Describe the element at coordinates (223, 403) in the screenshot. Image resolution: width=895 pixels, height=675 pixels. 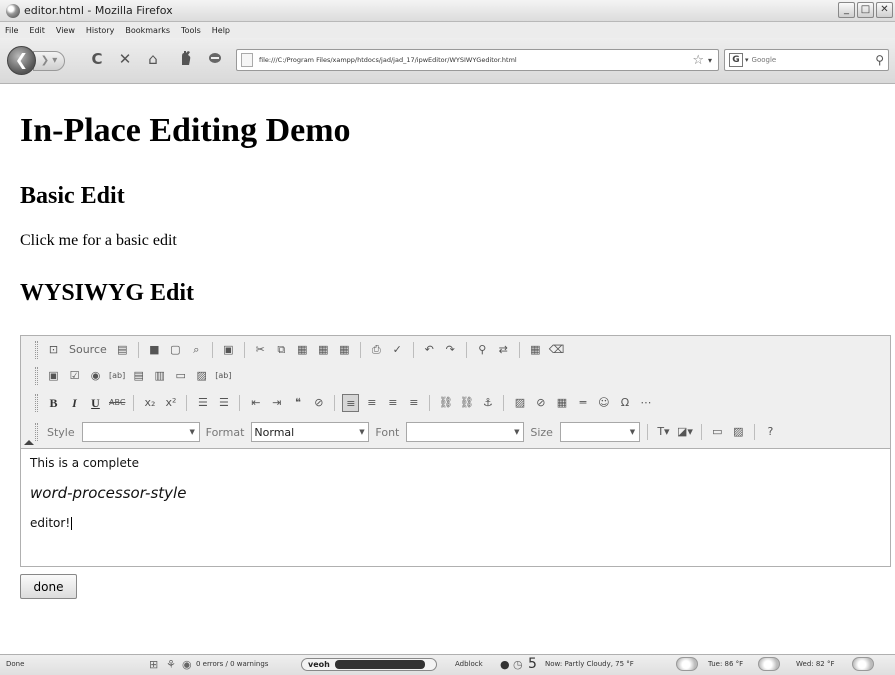
I see `bulleted-list-icon: ☰` at that location.